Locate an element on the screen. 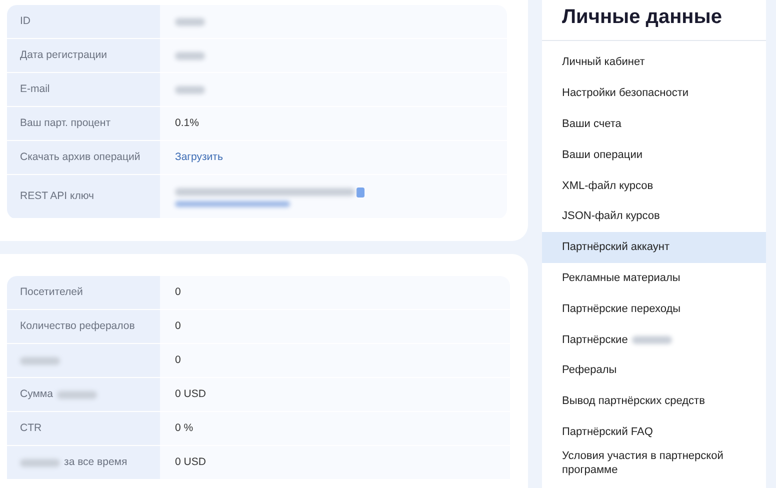 The image size is (776, 488). sidebar-item: Рефералы is located at coordinates (654, 370).